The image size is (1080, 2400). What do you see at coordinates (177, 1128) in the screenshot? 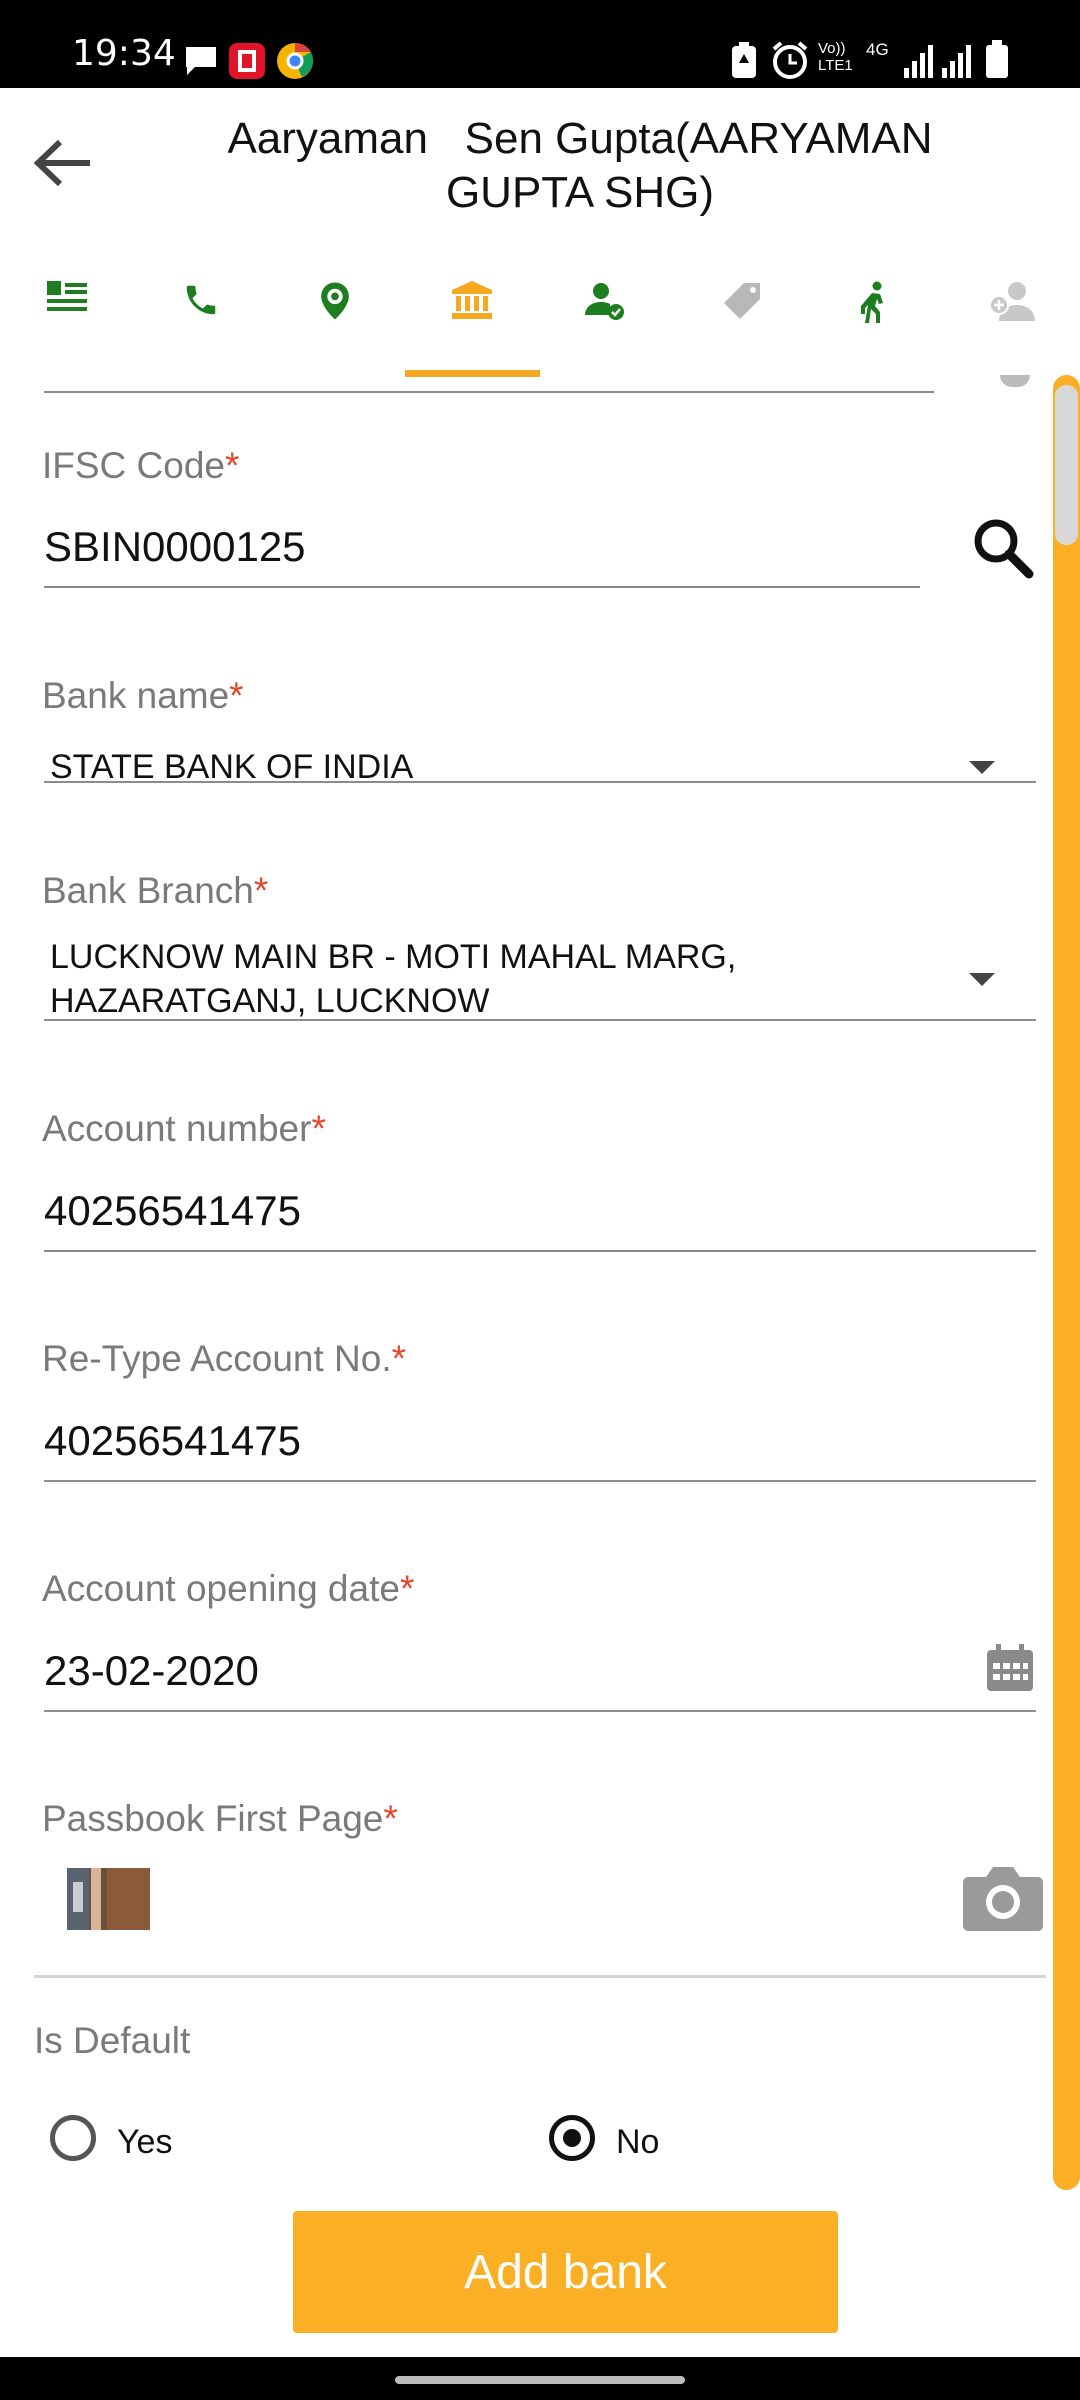
I see `account-number-label-text: Account number` at bounding box center [177, 1128].